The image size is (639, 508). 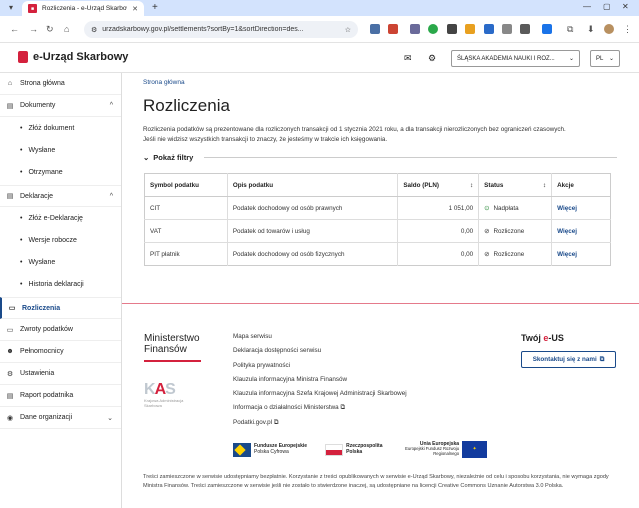 What do you see at coordinates (438, 185) in the screenshot?
I see `column-header-balance: Saldo (PLN) ↕` at bounding box center [438, 185].